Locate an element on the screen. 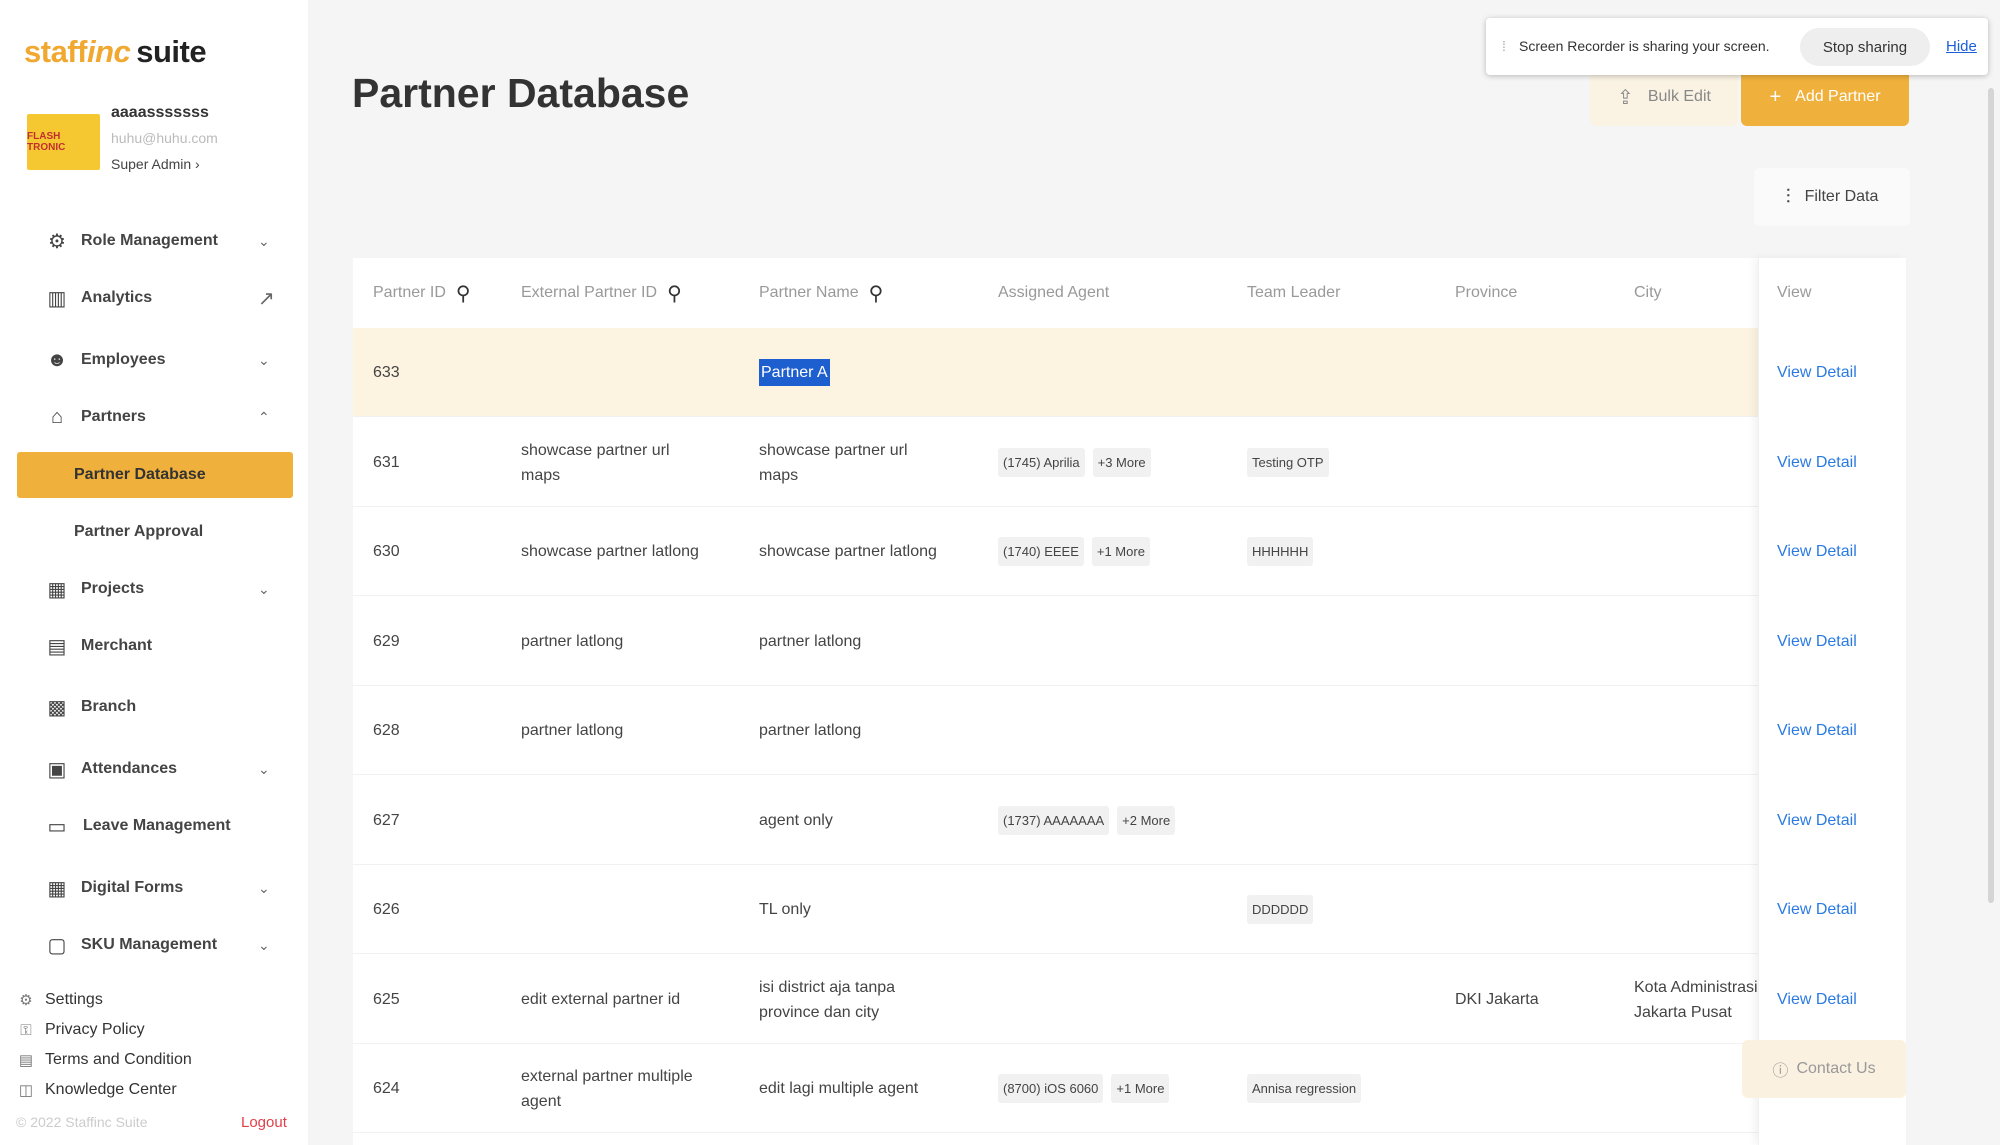 This screenshot has height=1145, width=2000. terms-link: ▤ Terms and Condition is located at coordinates (104, 1060).